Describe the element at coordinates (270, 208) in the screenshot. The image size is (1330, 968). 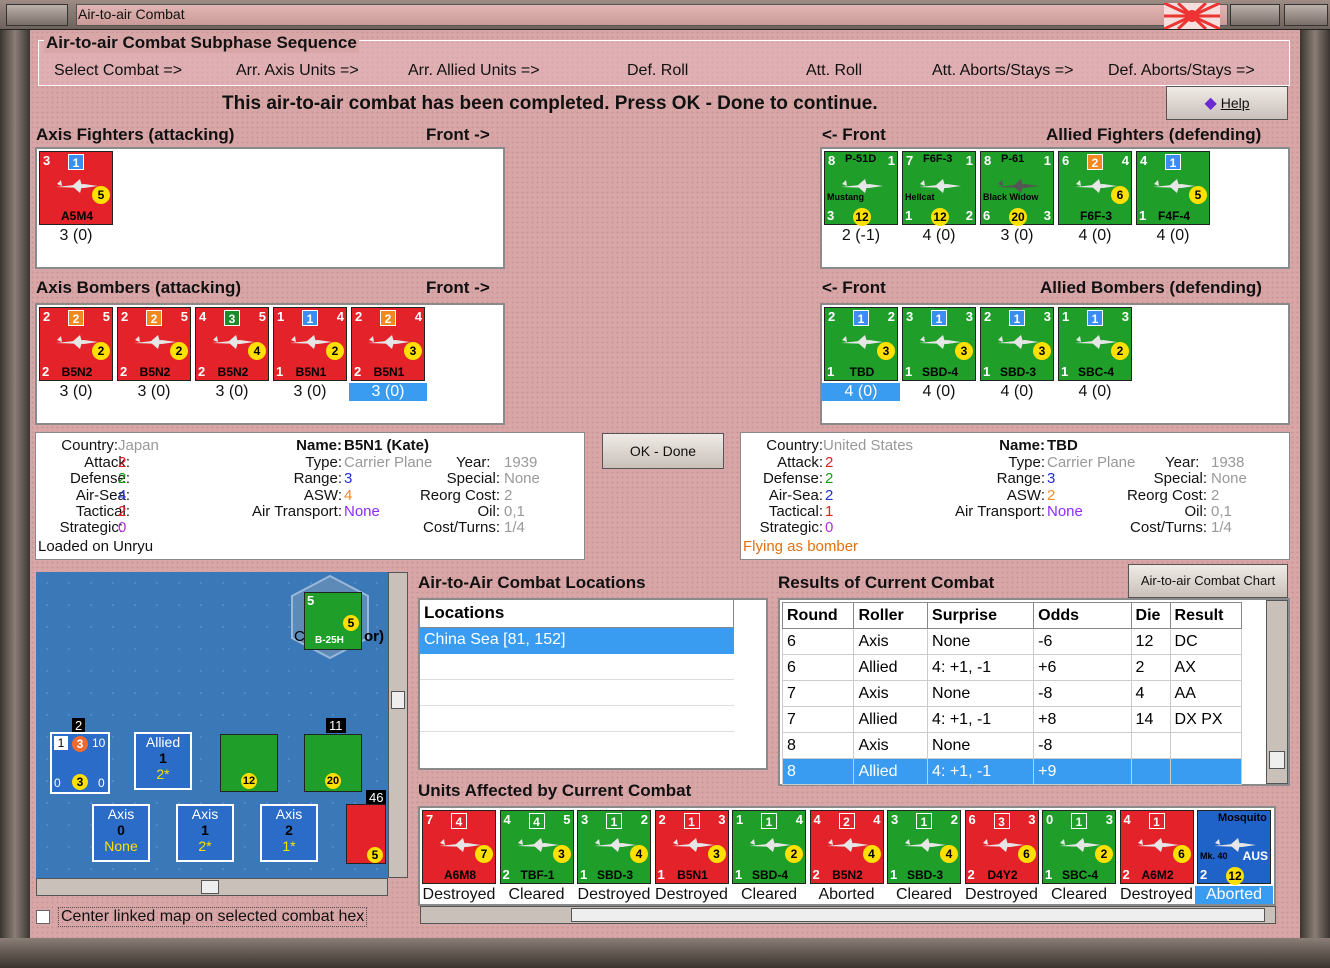
I see `axis-fighters-box: 3 1 5 A5M4 3 (0)` at that location.